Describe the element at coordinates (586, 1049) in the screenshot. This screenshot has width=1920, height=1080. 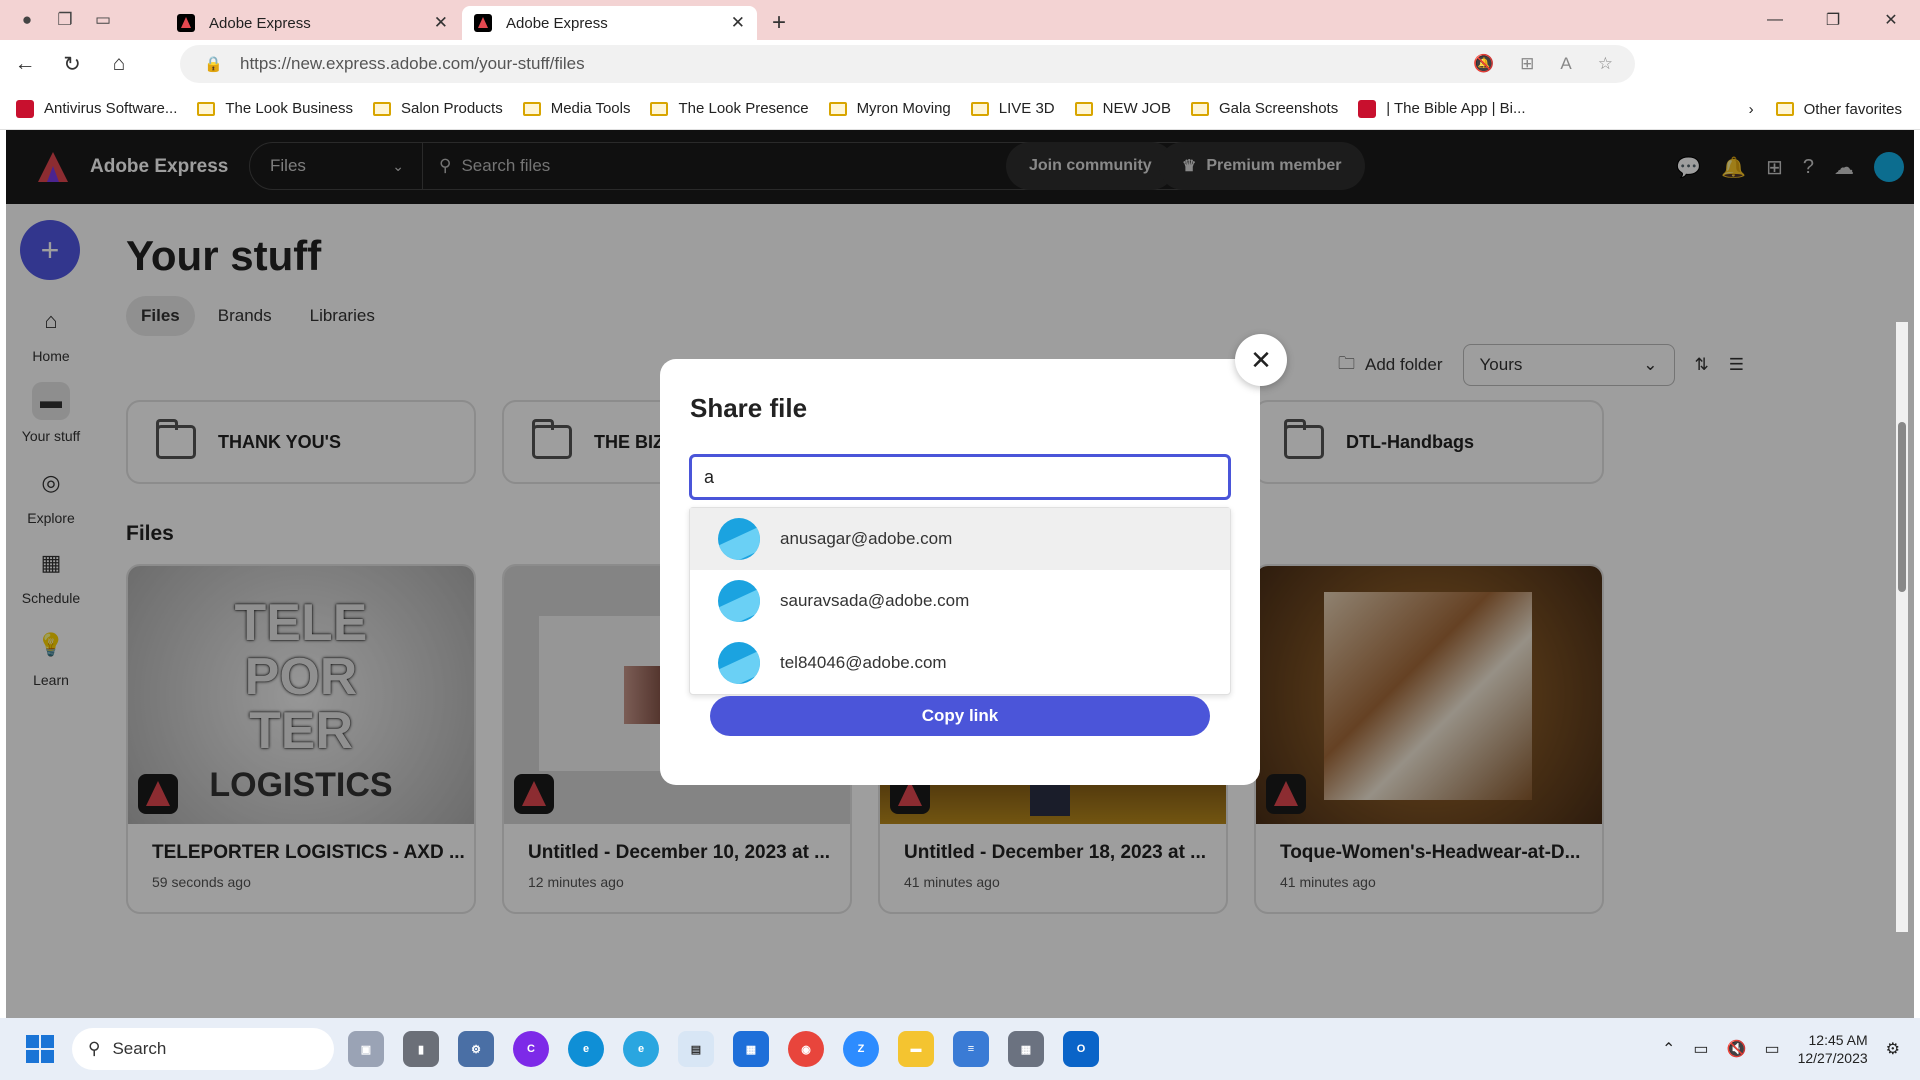
I see `edge-icon: e` at that location.